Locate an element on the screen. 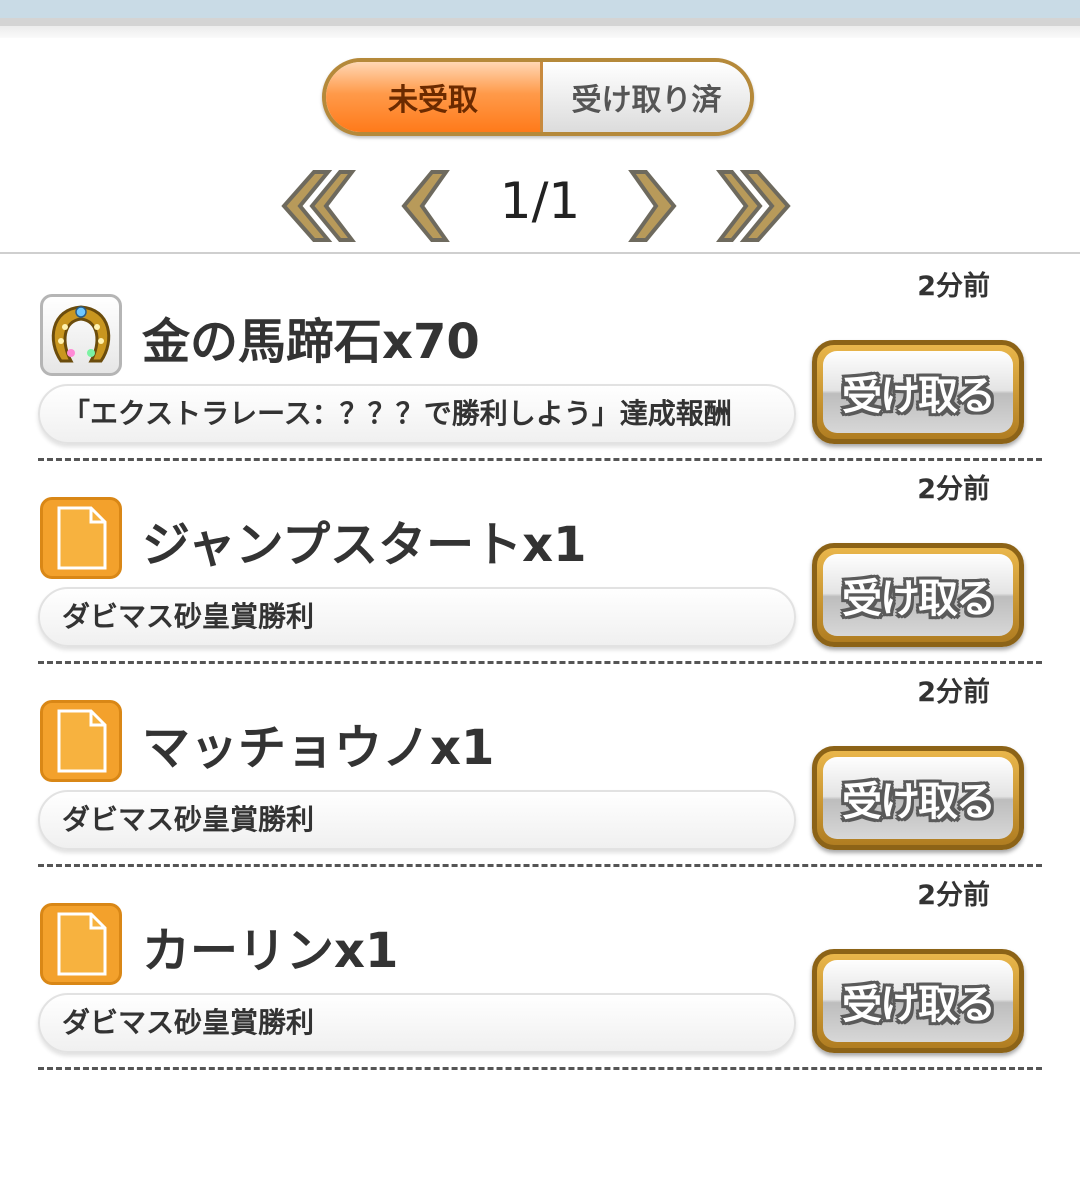 The image size is (1080, 1182). tab-claimed: 受け取り済 is located at coordinates (646, 97).